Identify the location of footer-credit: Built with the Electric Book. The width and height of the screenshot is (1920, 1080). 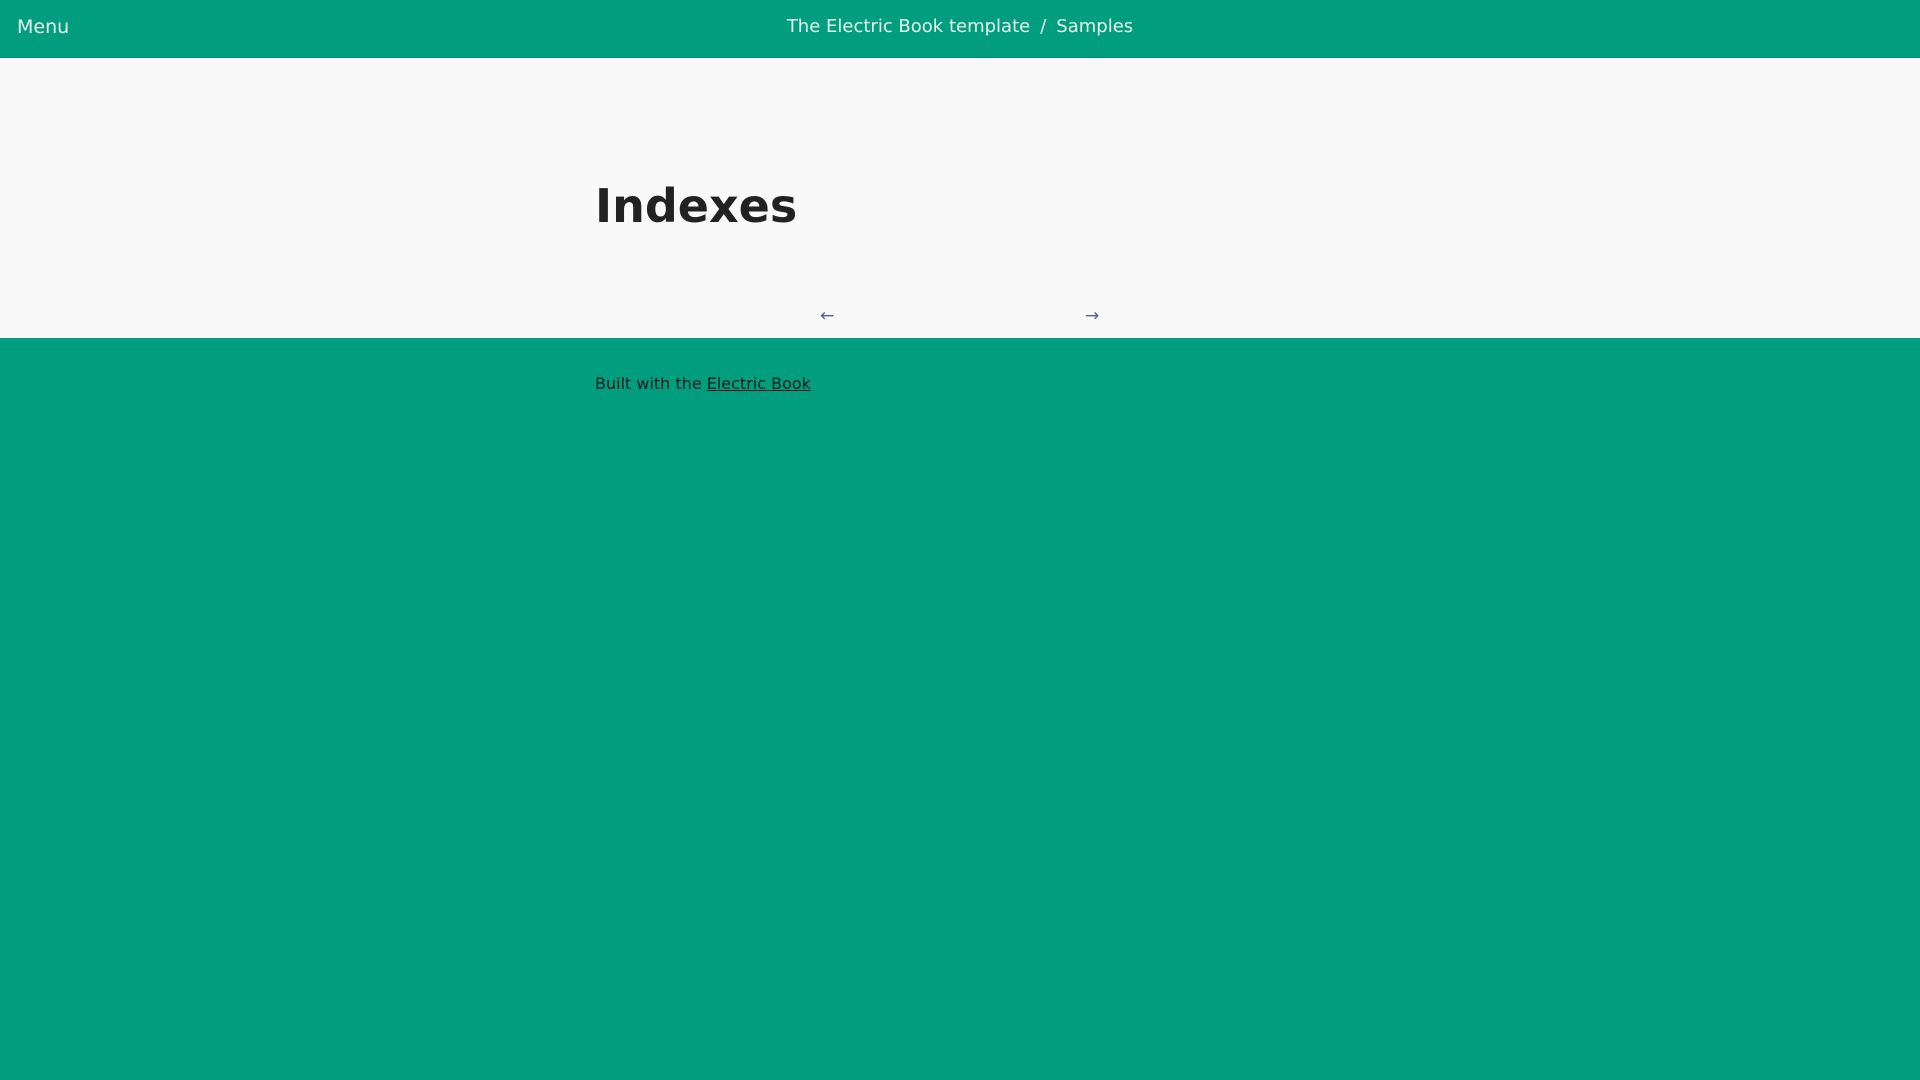
(703, 383).